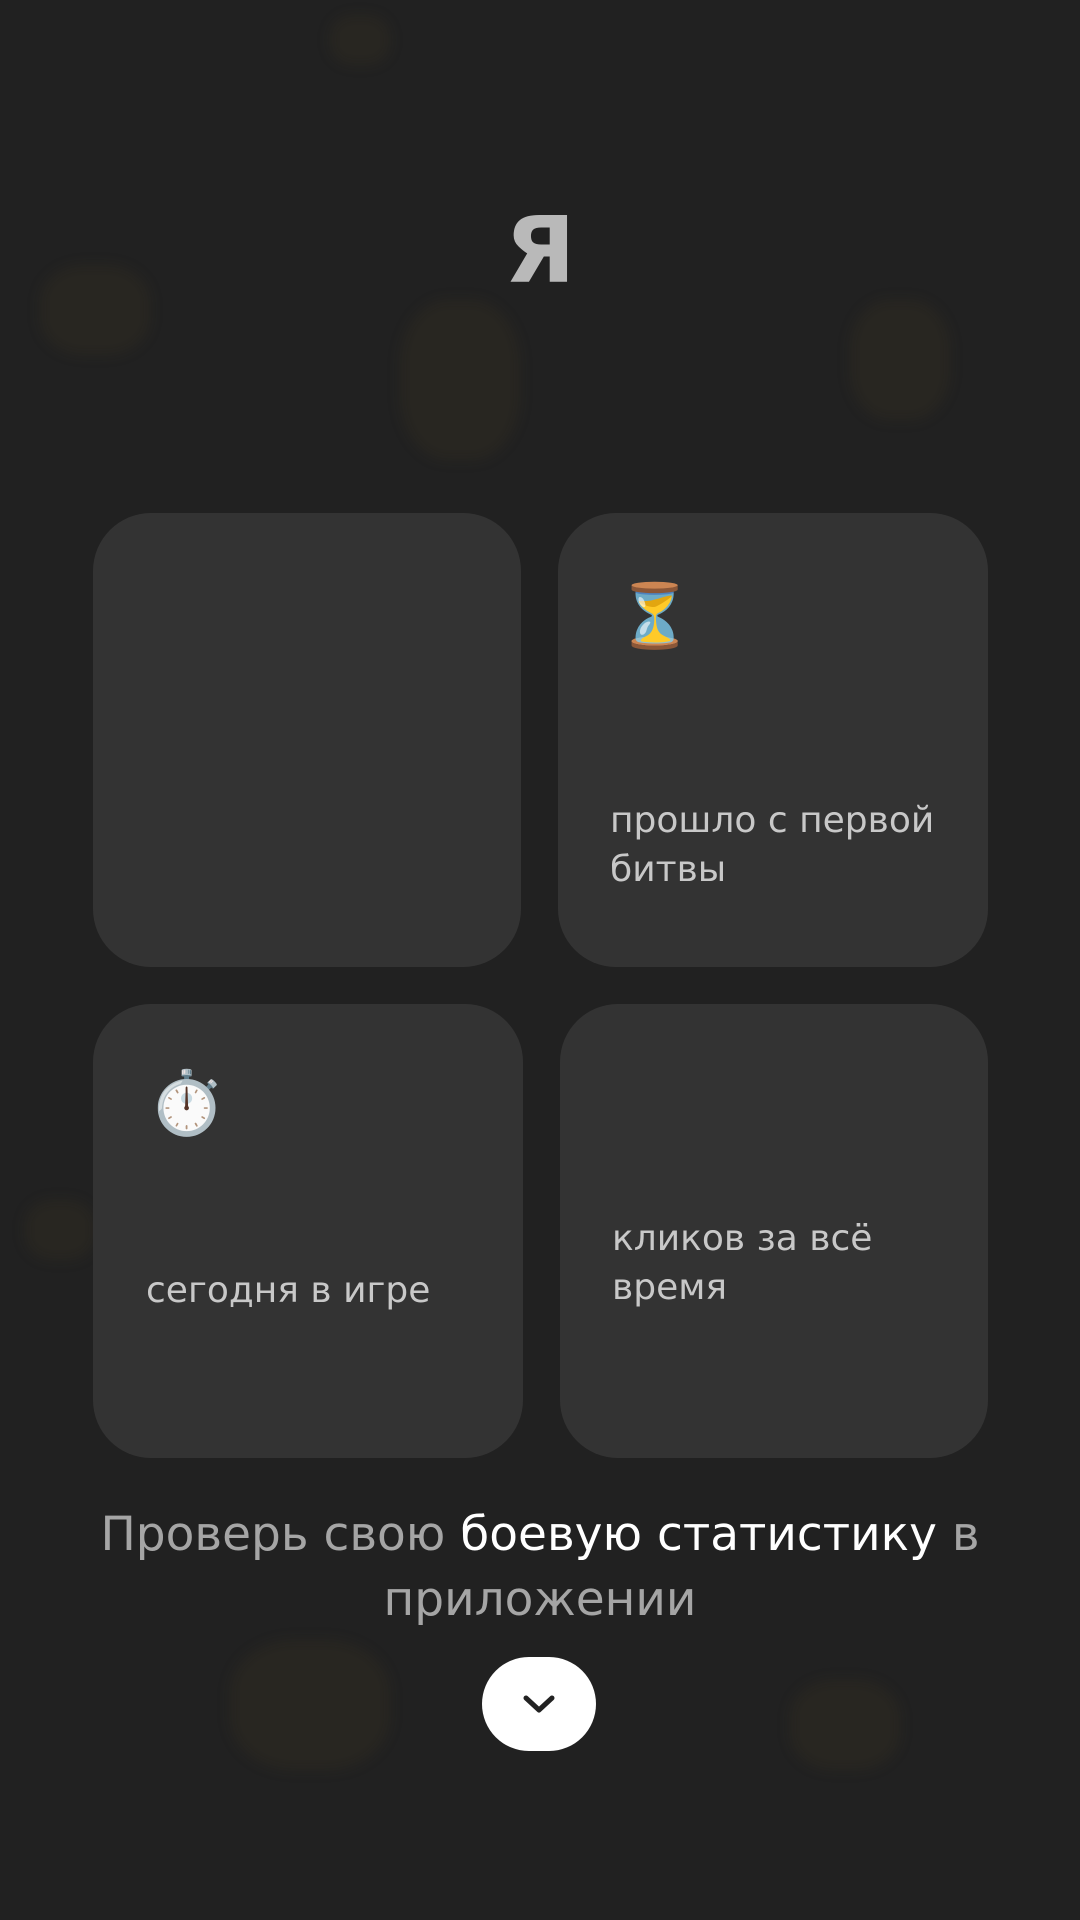 The height and width of the screenshot is (1920, 1080). Describe the element at coordinates (288, 1290) in the screenshot. I see `stat-card-label: сегодня в игре` at that location.